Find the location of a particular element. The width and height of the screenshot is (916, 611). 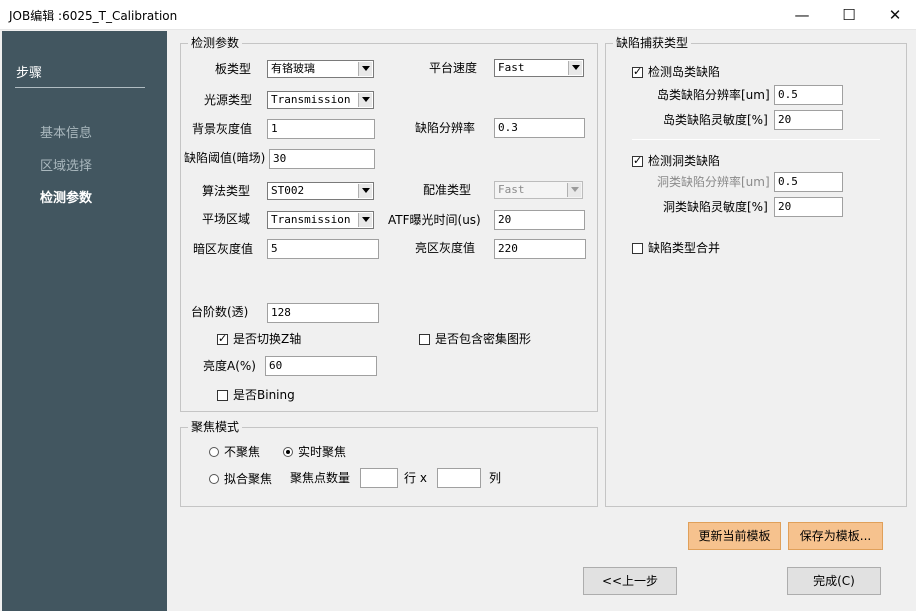

minimize-icon: — is located at coordinates (802, 15).